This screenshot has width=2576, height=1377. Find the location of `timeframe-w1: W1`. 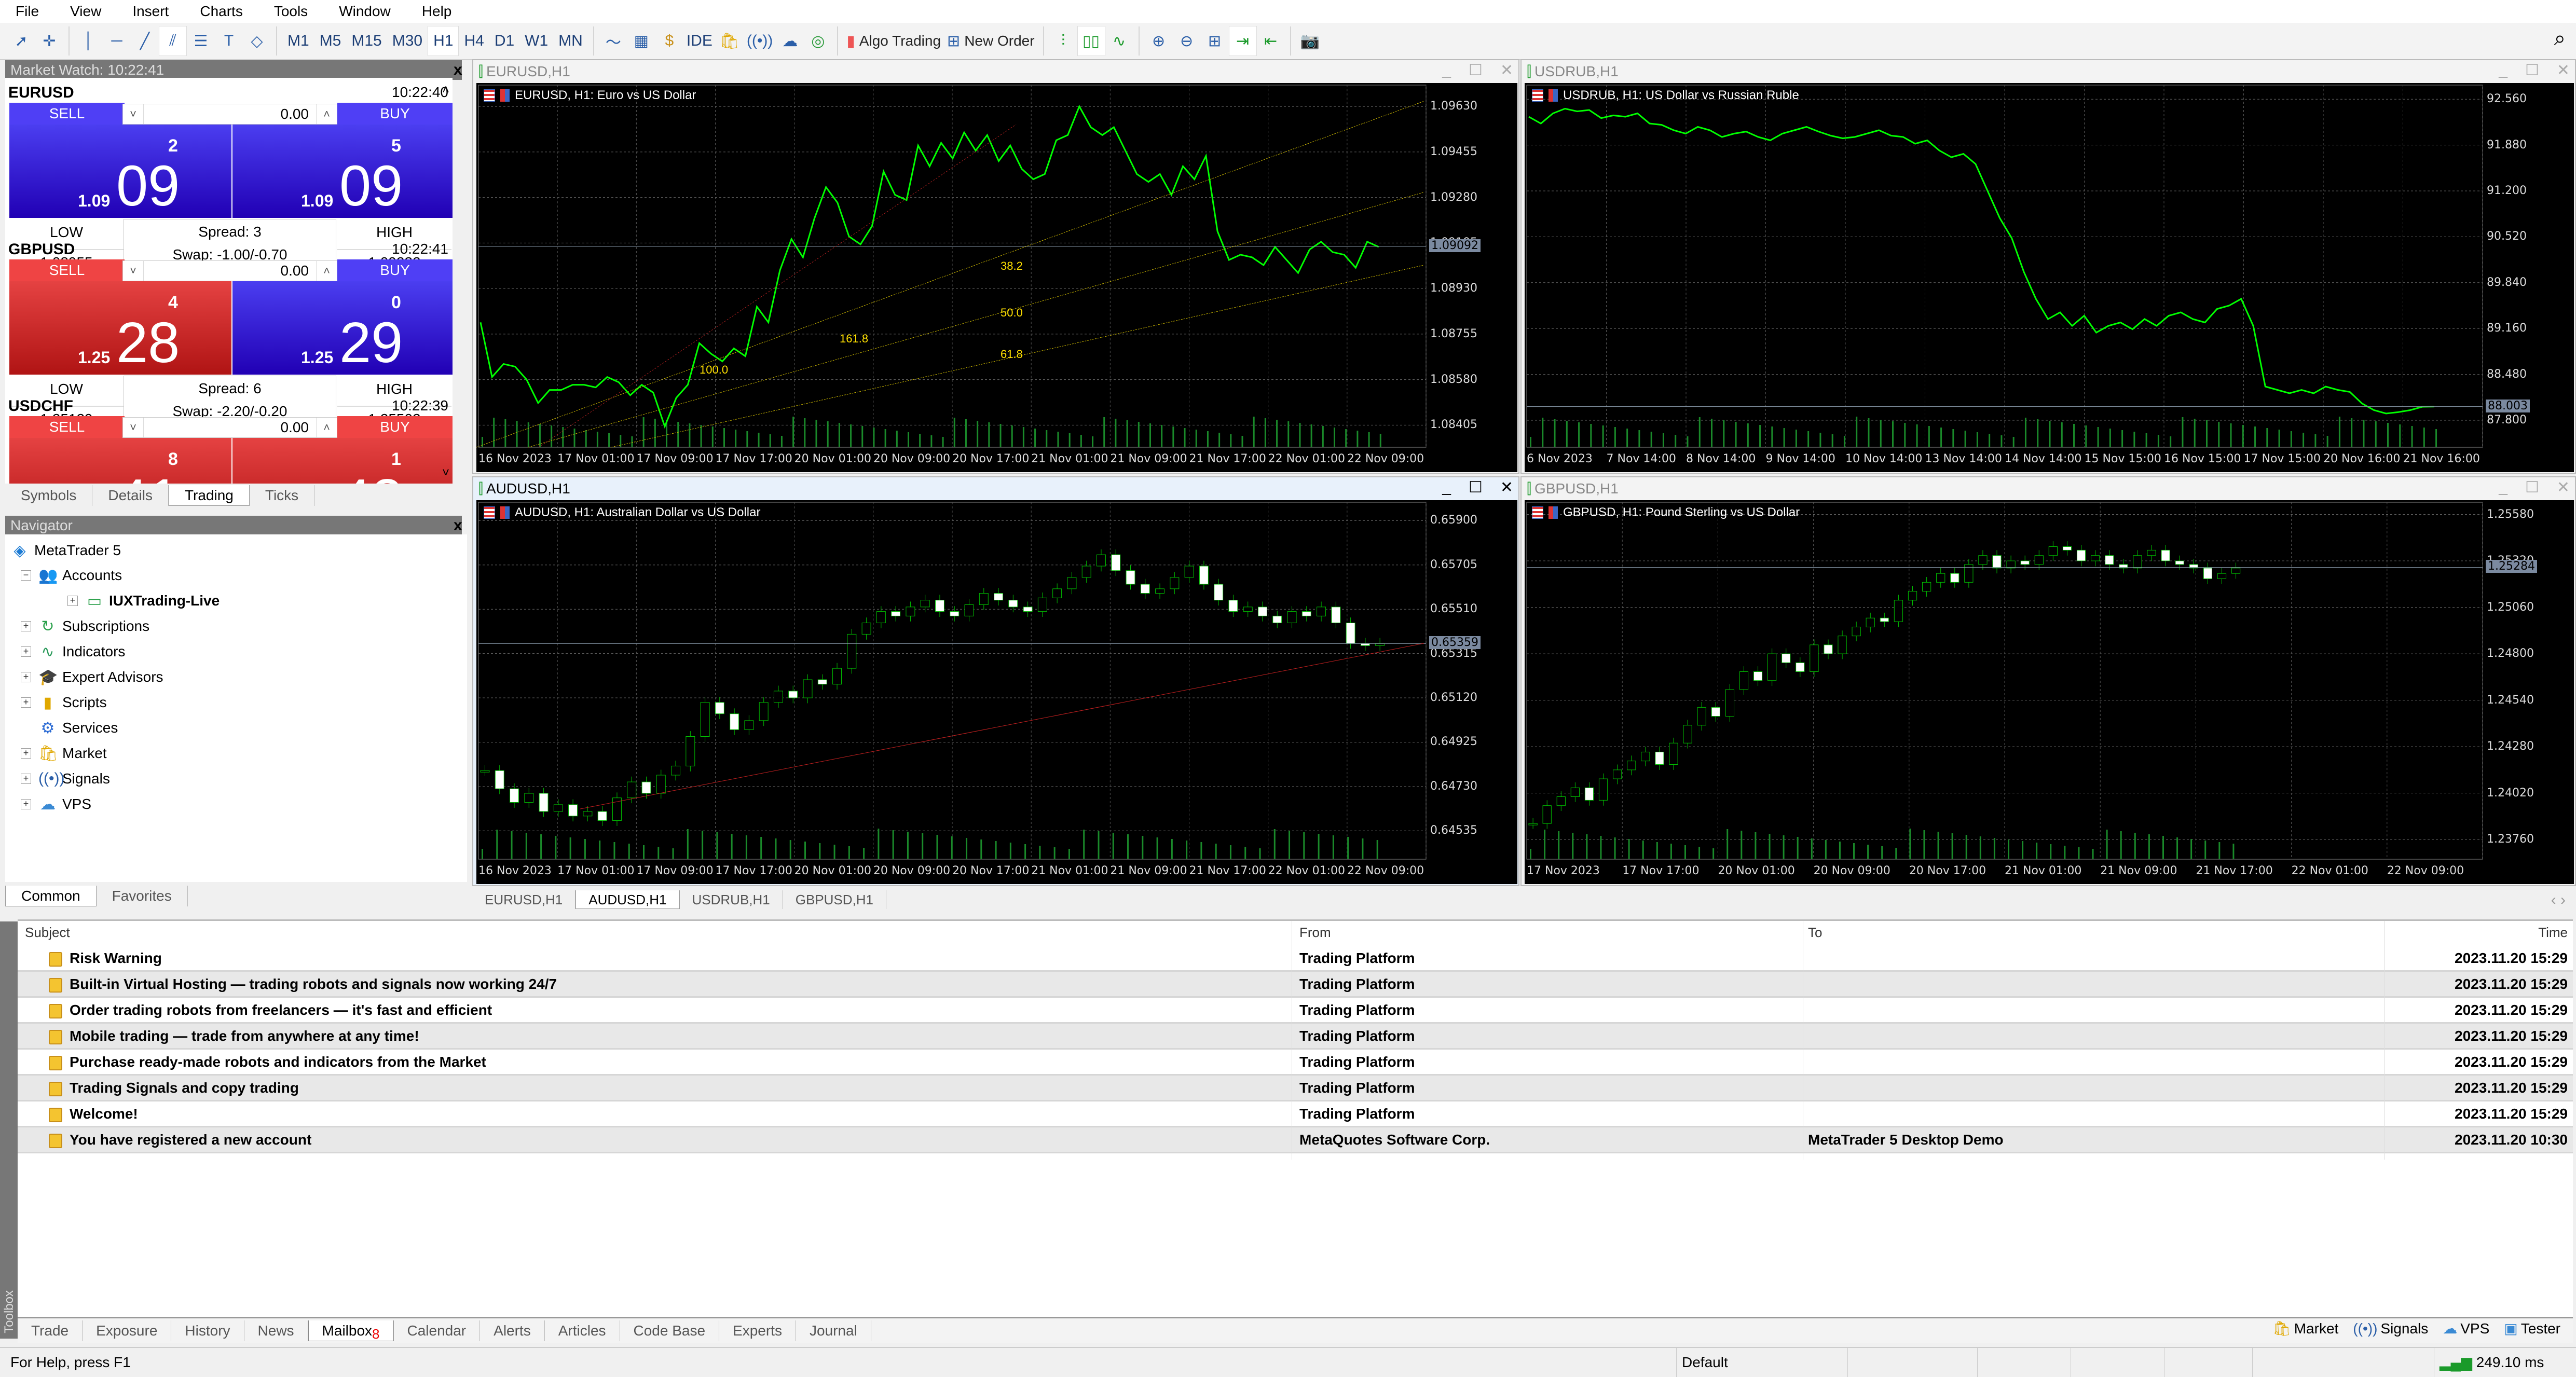

timeframe-w1: W1 is located at coordinates (536, 41).